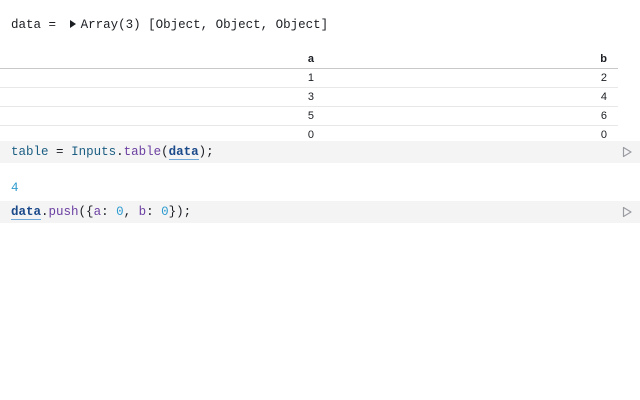 The height and width of the screenshot is (400, 640). Describe the element at coordinates (205, 25) in the screenshot. I see `array-summary: Array(3) [Object, Object, Object]` at that location.